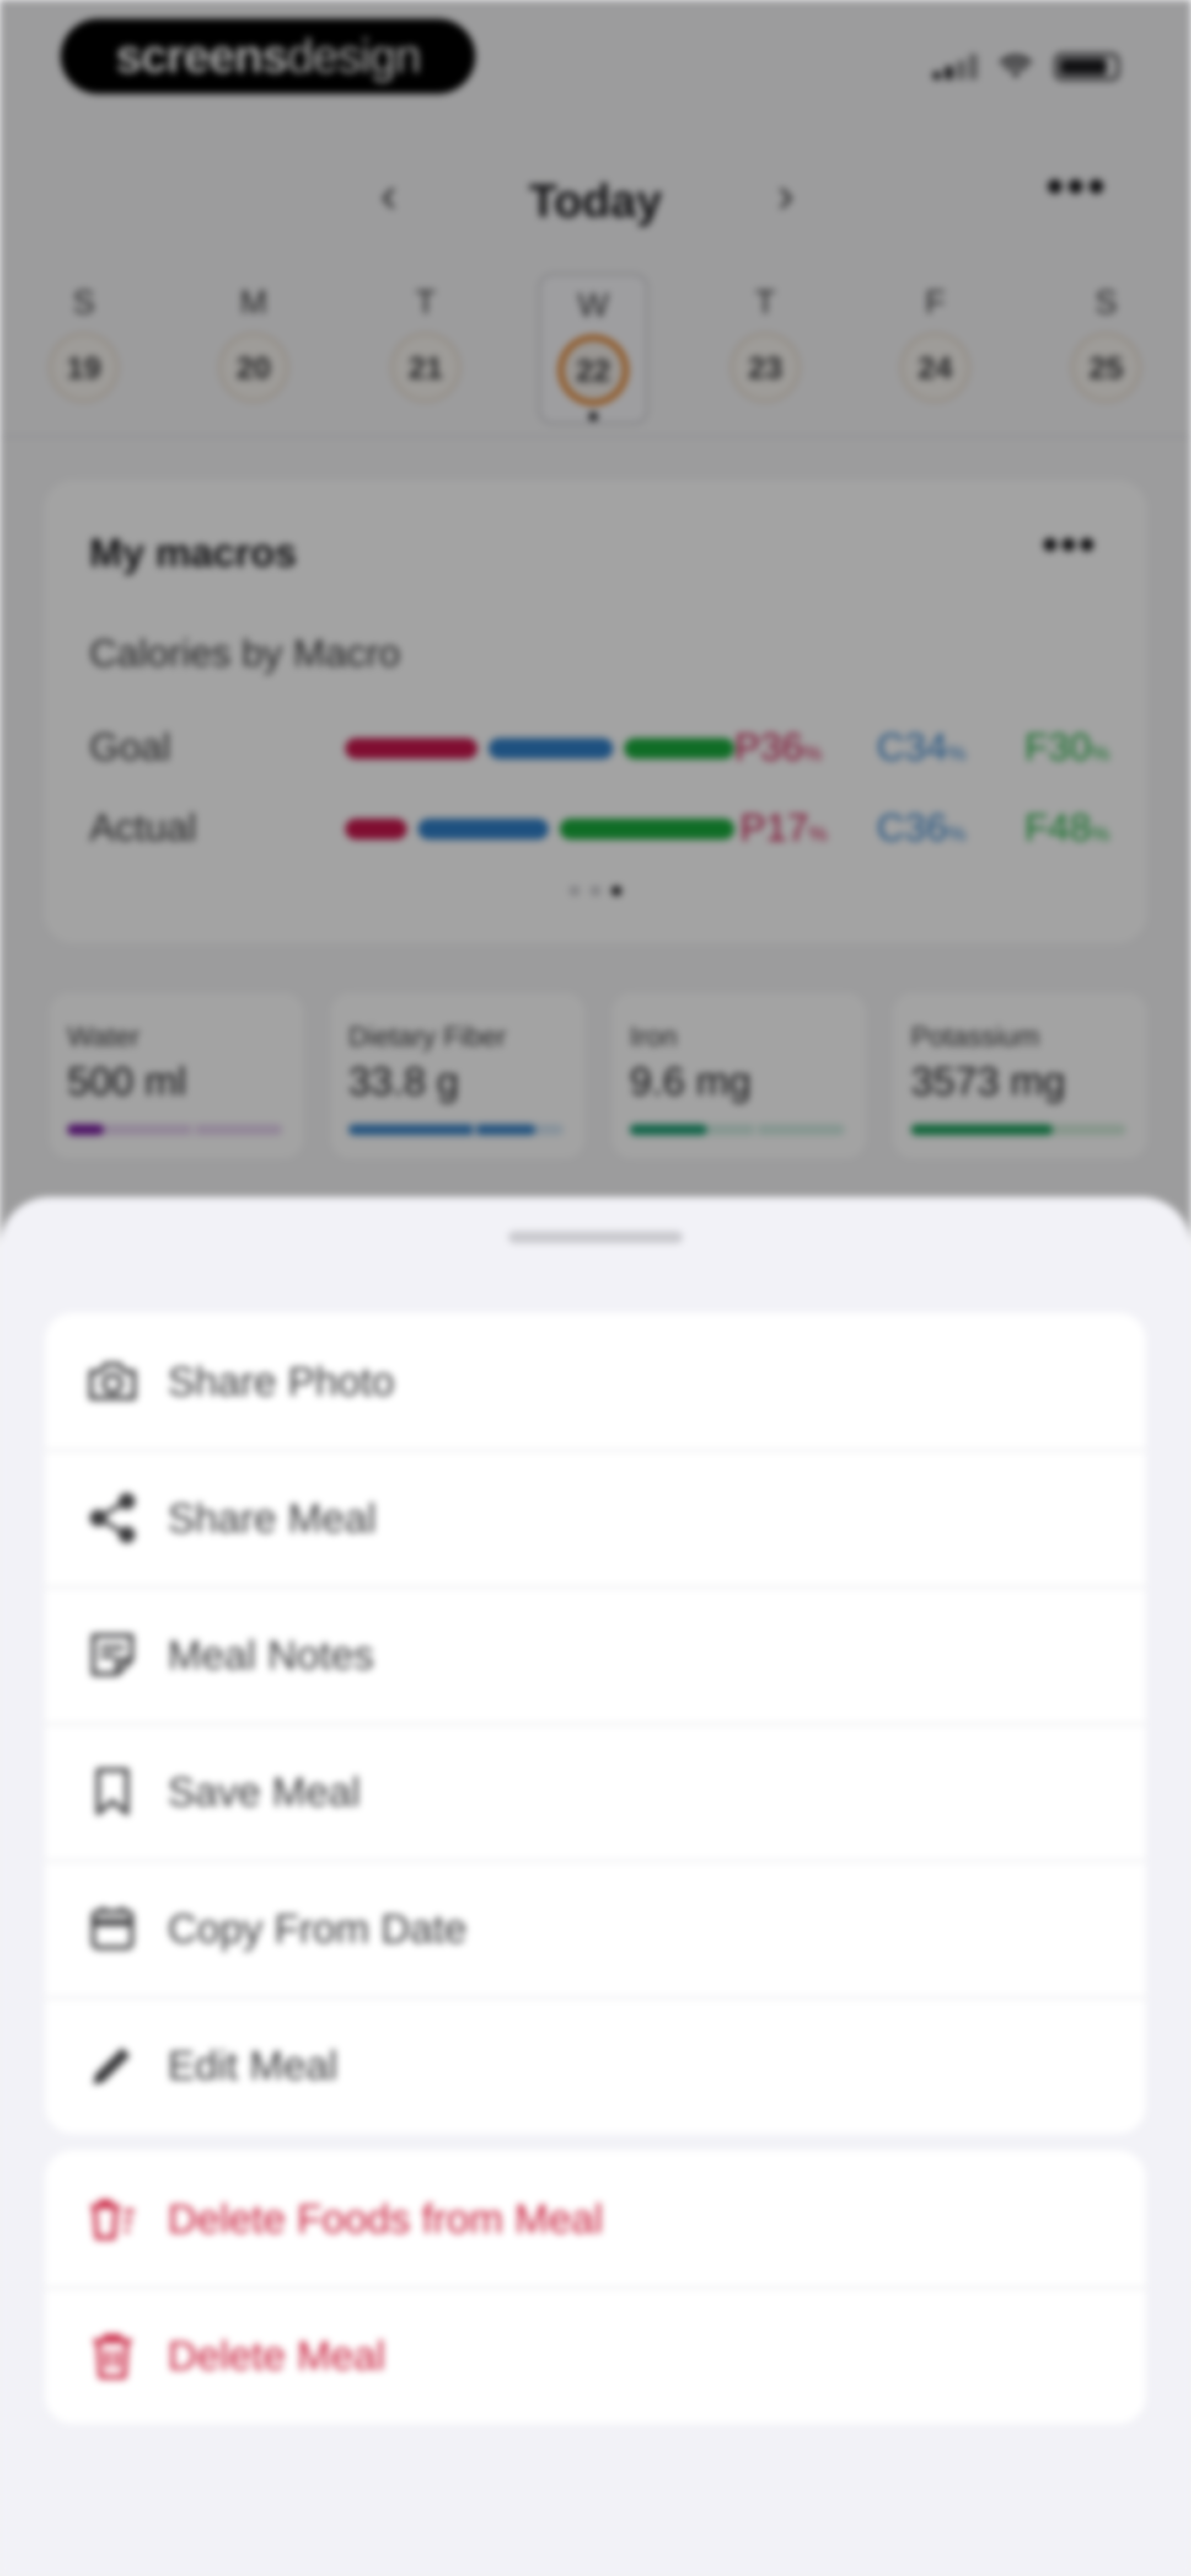  What do you see at coordinates (595, 1654) in the screenshot?
I see `meal-notes-button: Meal Notes` at bounding box center [595, 1654].